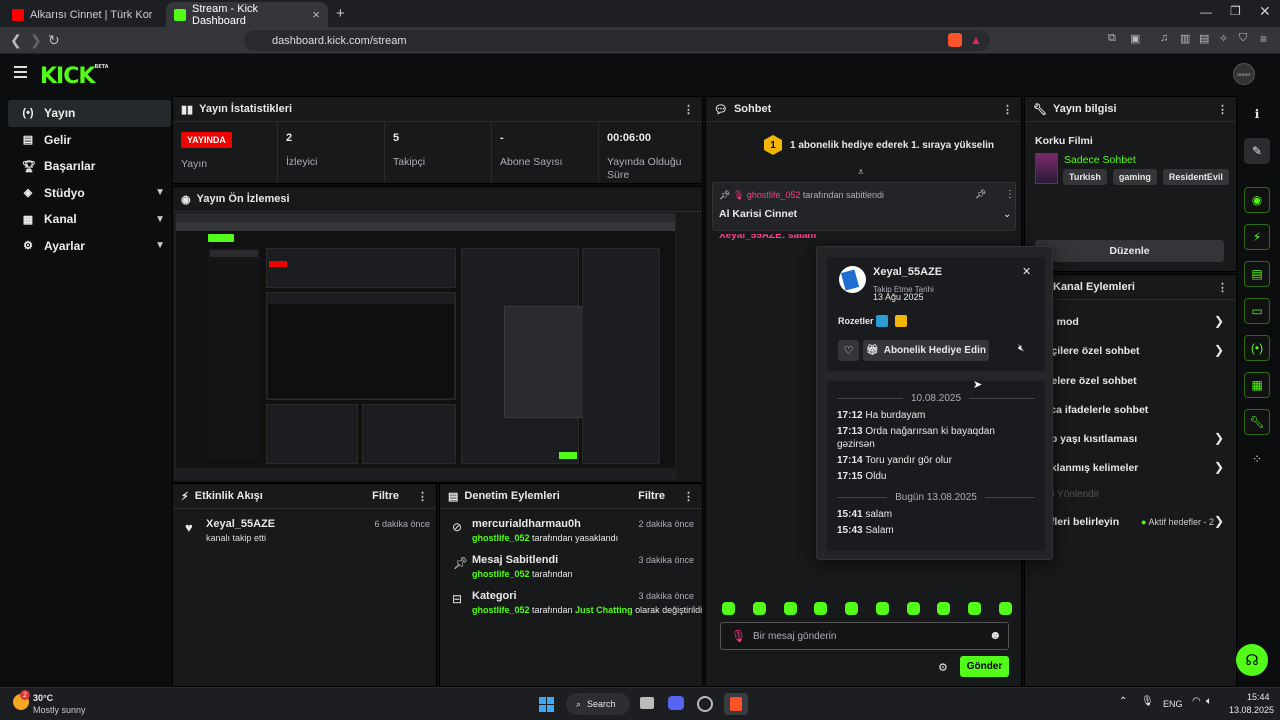  What do you see at coordinates (1173, 704) in the screenshot?
I see `language-indicator: ENG` at bounding box center [1173, 704].